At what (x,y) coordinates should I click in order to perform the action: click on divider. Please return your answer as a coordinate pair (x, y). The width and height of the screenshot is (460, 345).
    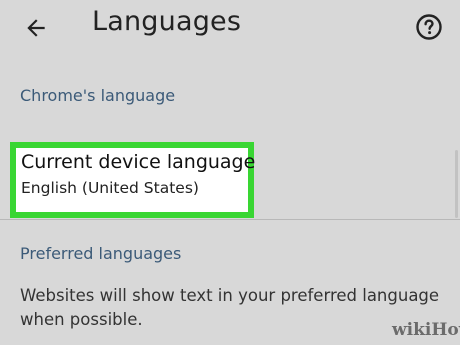
    Looking at the image, I should click on (230, 219).